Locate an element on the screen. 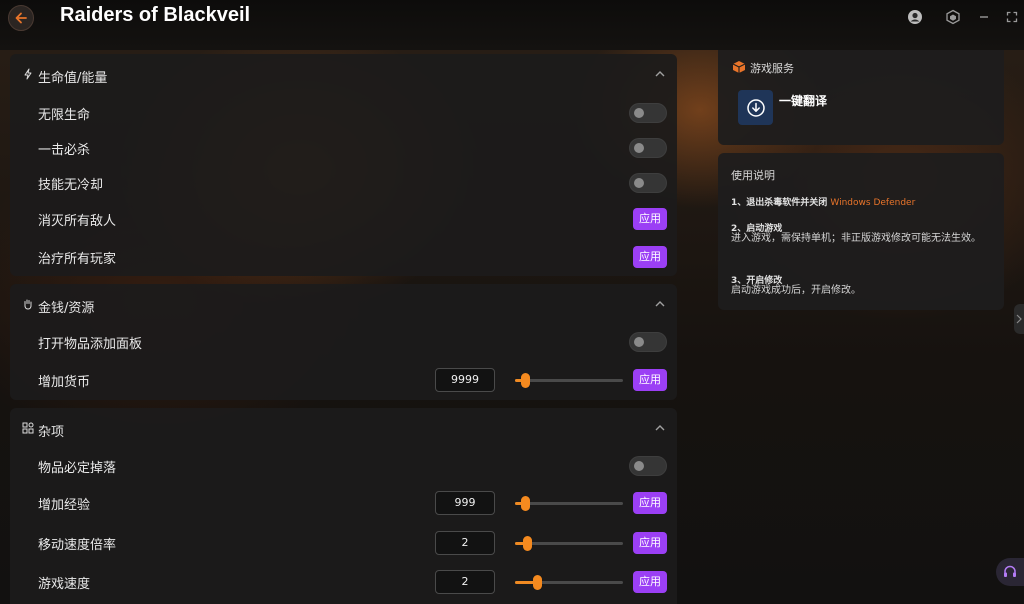 Image resolution: width=1024 pixels, height=604 pixels. row-label: 增加经验 is located at coordinates (64, 505).